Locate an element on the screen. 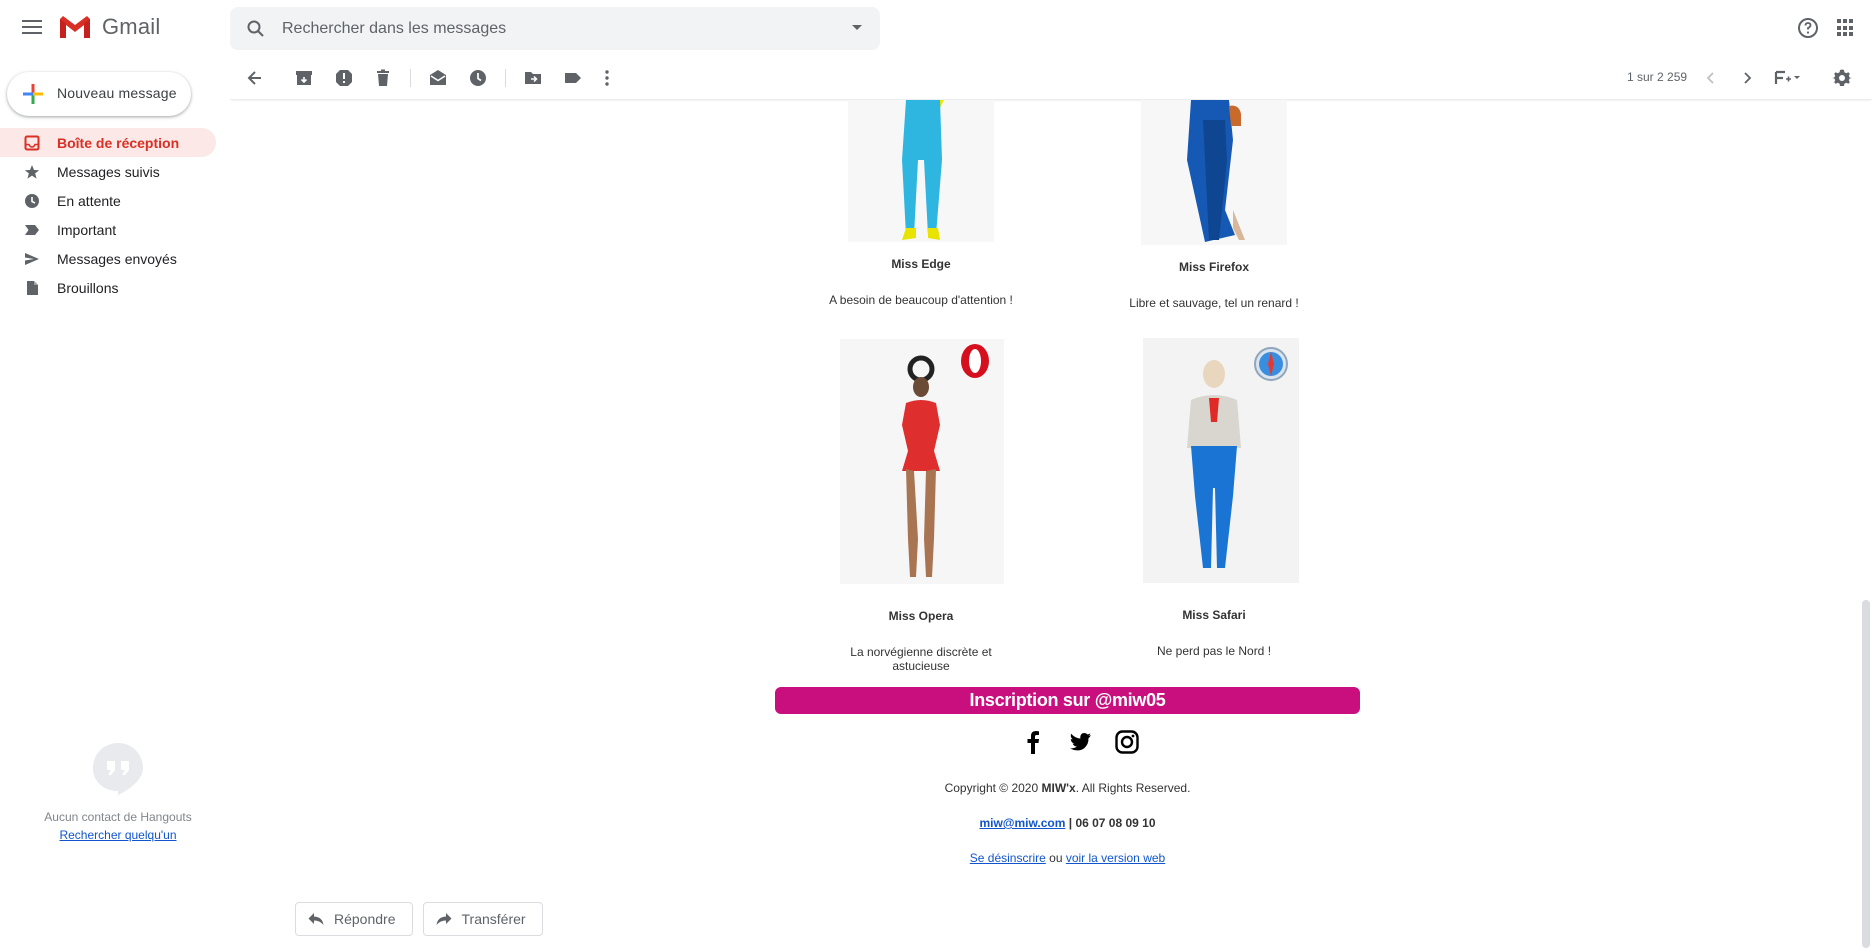 Image resolution: width=1872 pixels, height=950 pixels. reply-label: Répondre is located at coordinates (365, 919).